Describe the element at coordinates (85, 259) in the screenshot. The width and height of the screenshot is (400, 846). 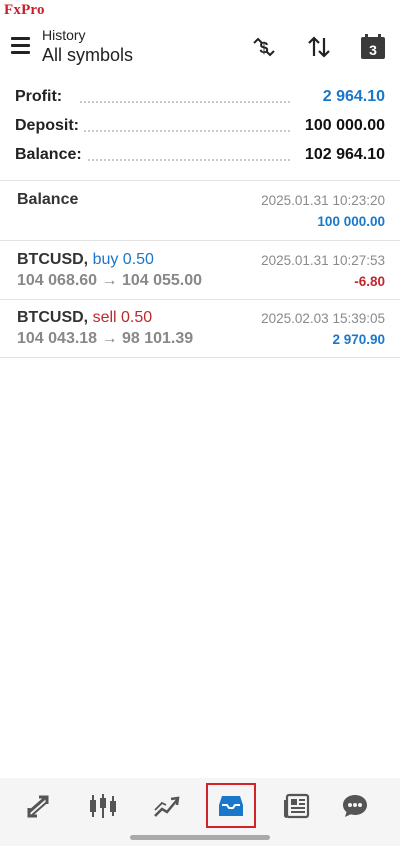
I see `entry-title: BTCUSD, buy 0.50` at that location.